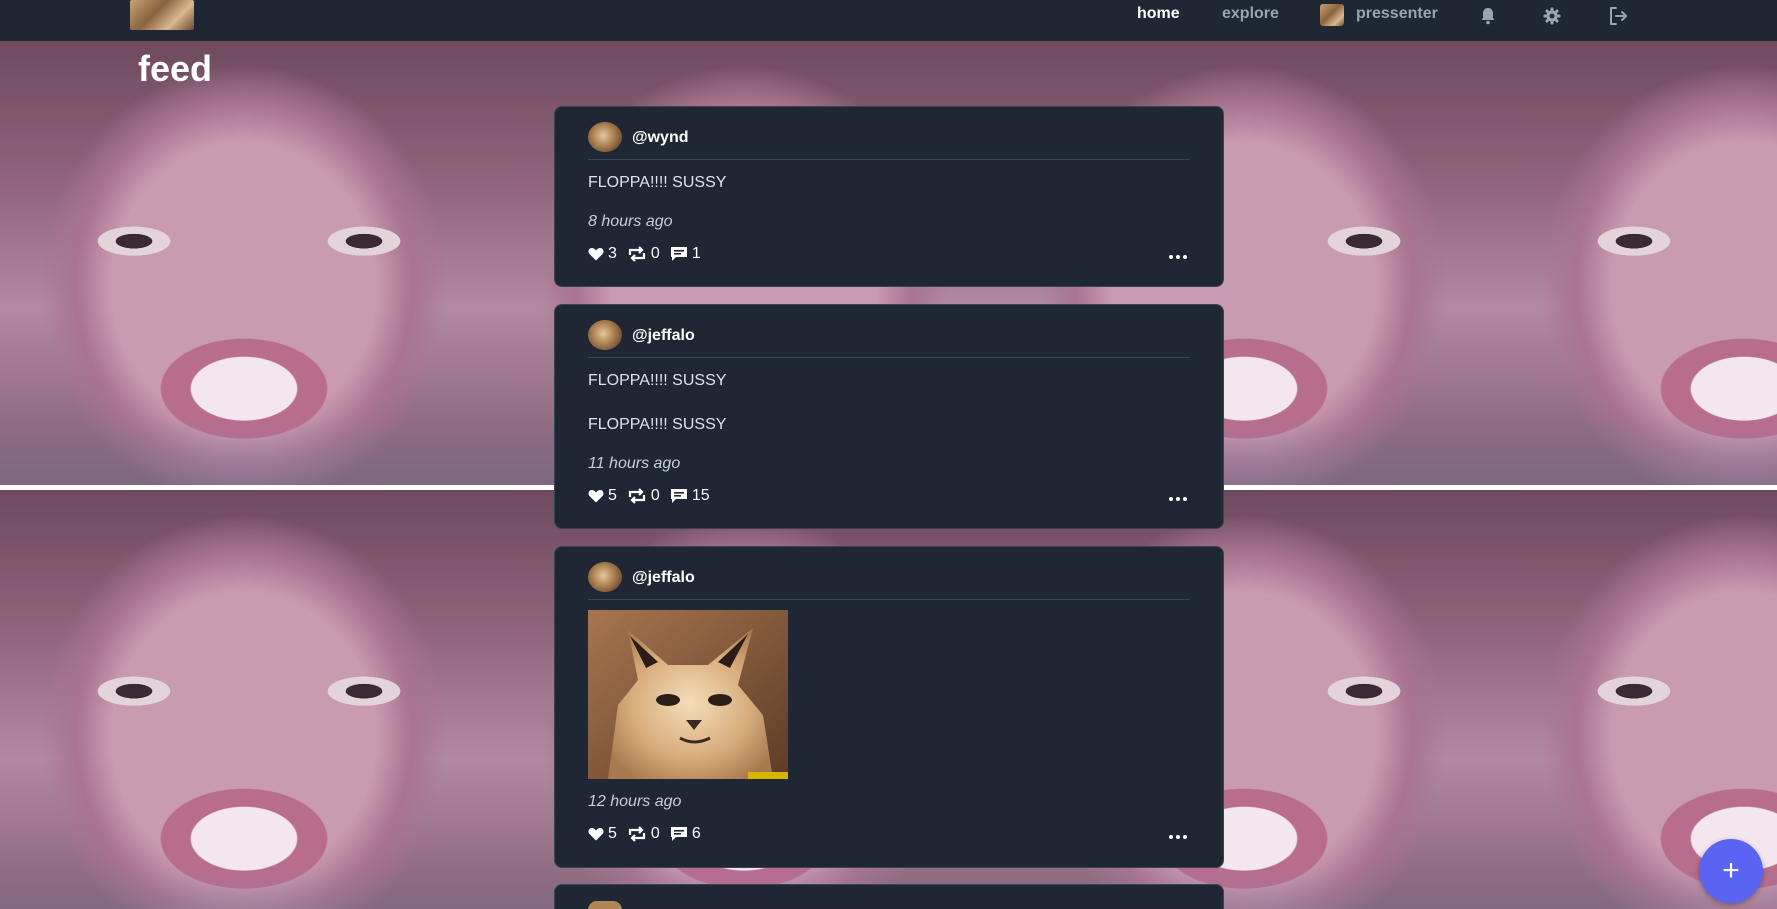 The image size is (1777, 909). I want to click on post-card: @wynd FLOPPA!!!! SUSSY 8 hours ago 3 0 1, so click(889, 196).